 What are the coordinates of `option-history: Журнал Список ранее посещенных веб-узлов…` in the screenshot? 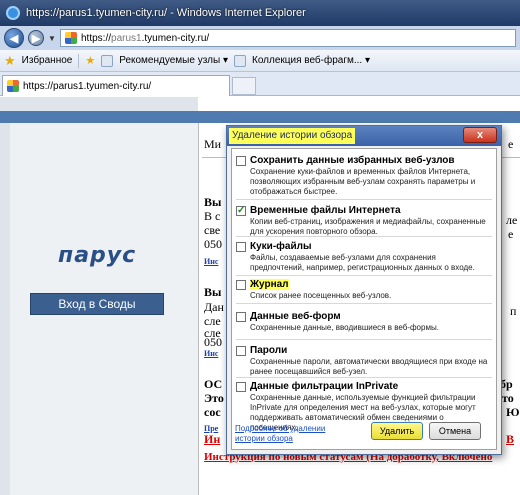 It's located at (364, 290).